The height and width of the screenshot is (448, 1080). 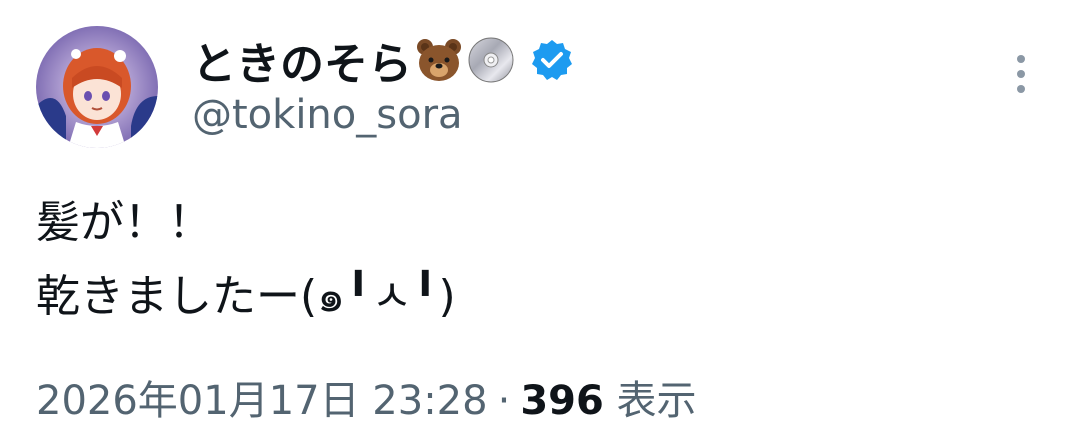 What do you see at coordinates (246, 296) in the screenshot?
I see `tweet-text-line: 乾きましたー(๑╹ㅅ╹)` at bounding box center [246, 296].